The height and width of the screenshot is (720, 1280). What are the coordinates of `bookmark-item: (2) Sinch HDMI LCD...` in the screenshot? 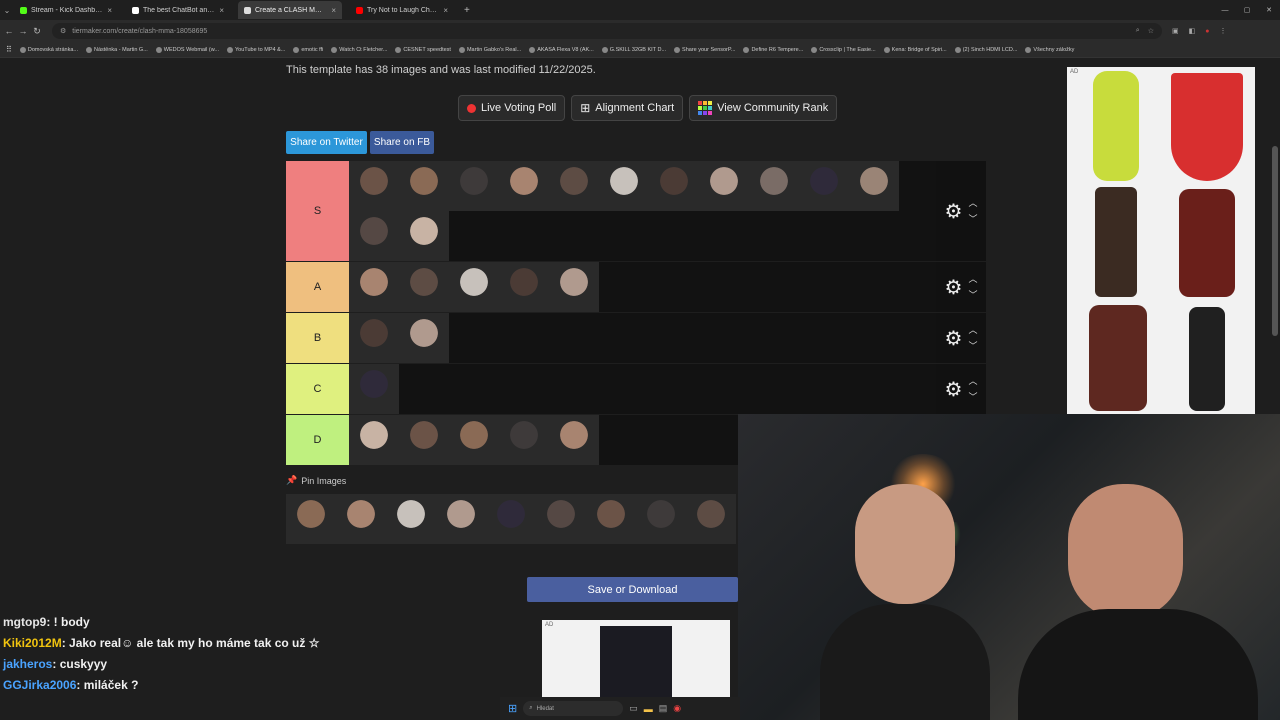 It's located at (985, 49).